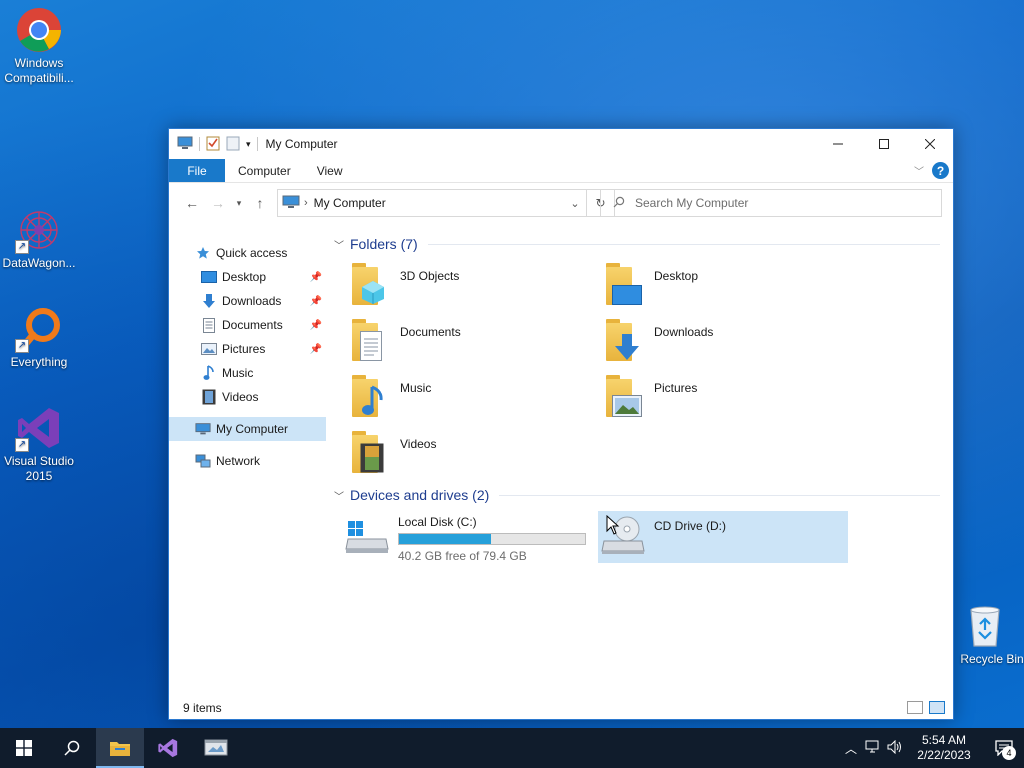 This screenshot has width=1024, height=768. Describe the element at coordinates (512, 748) in the screenshot. I see `taskbar: ︿ 5:54 AM 2/22/2023 4` at that location.